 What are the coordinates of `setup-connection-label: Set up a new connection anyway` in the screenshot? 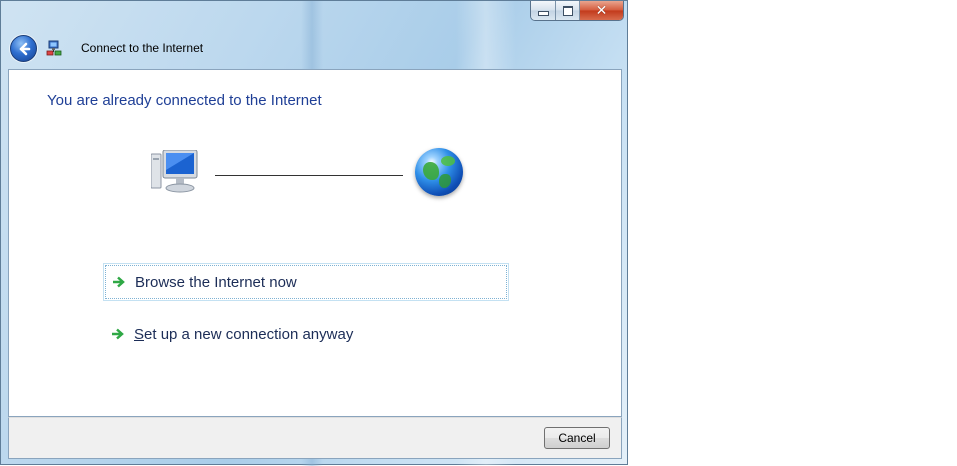 It's located at (243, 334).